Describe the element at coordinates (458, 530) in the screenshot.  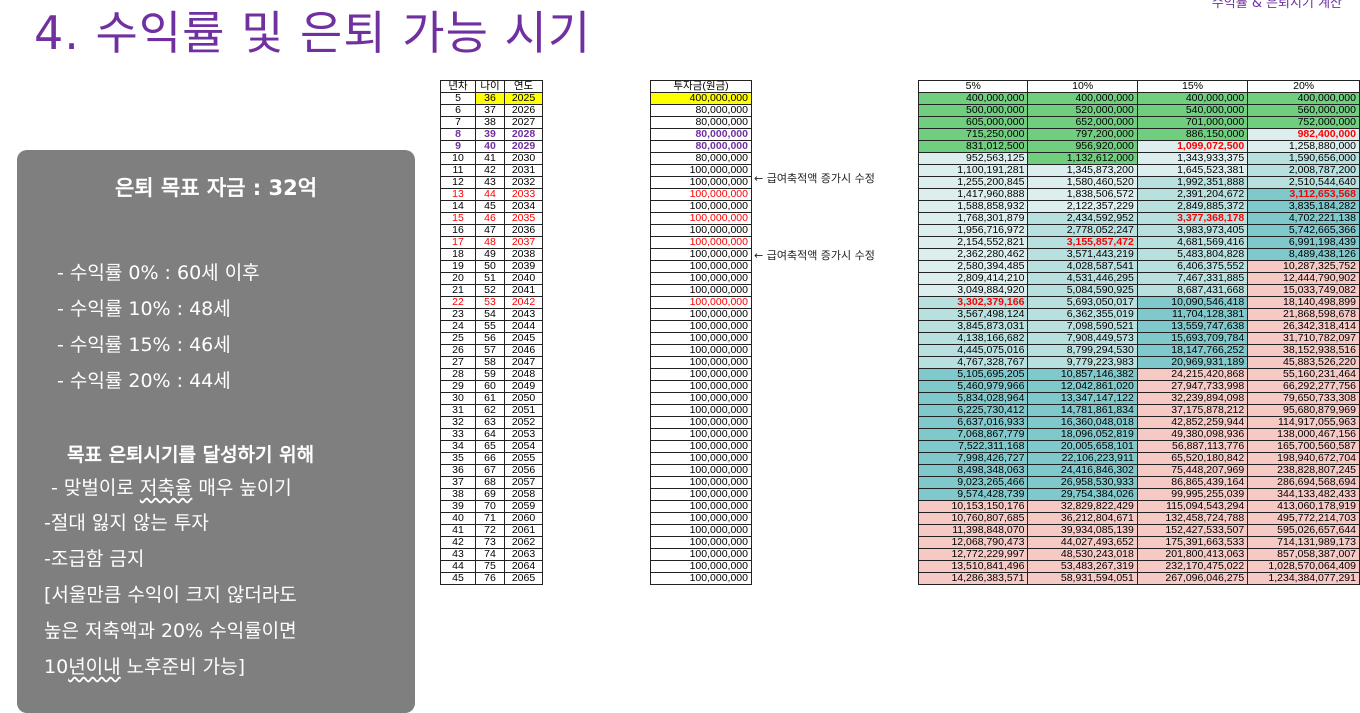
I see `year-count-cell: 41` at that location.